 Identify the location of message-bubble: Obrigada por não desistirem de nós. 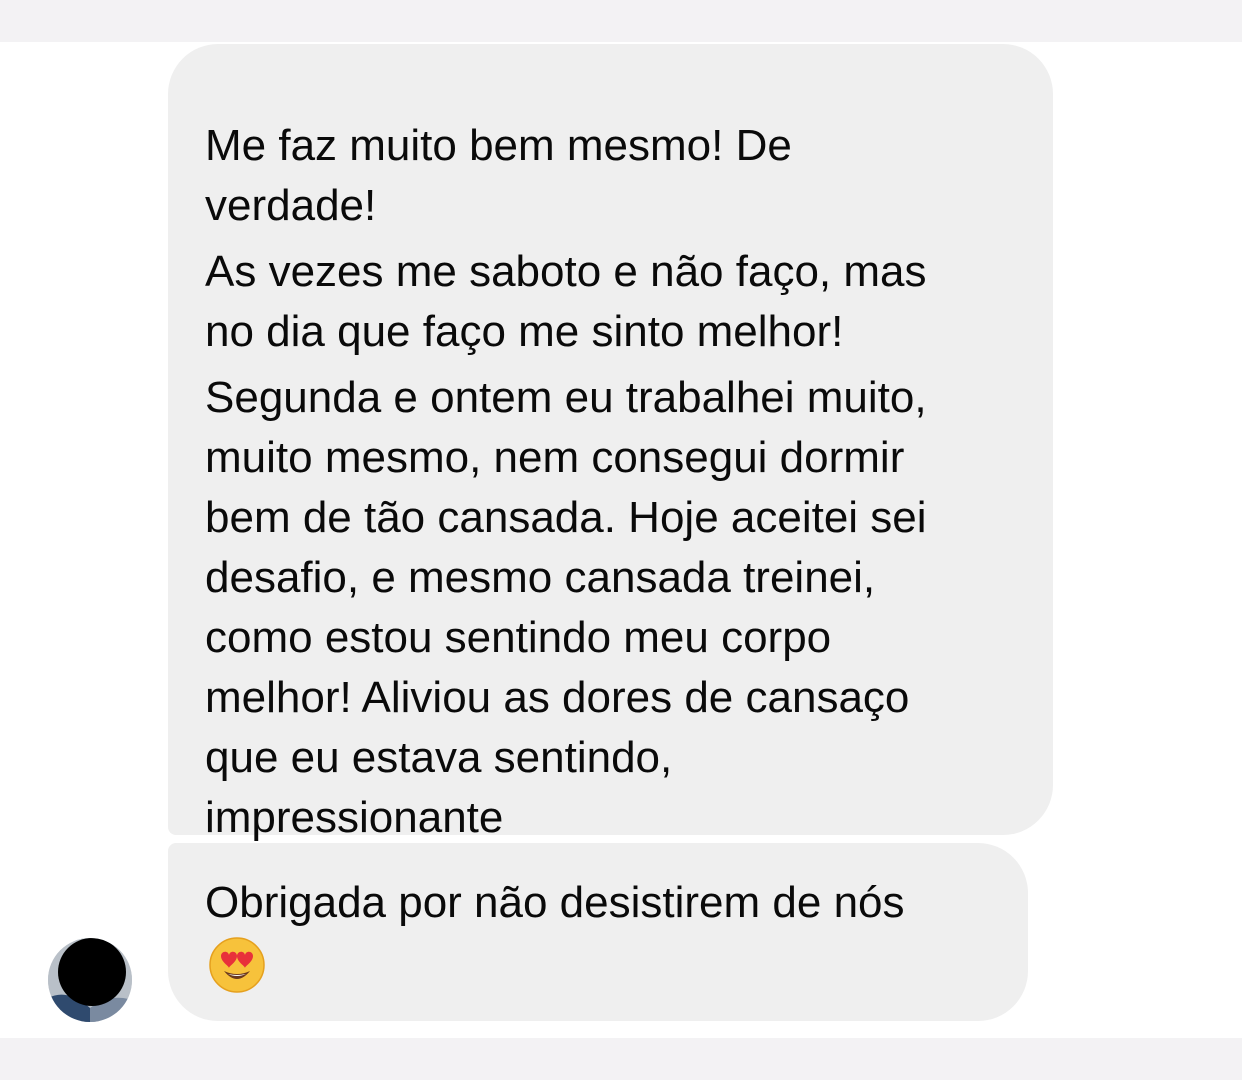
(598, 932).